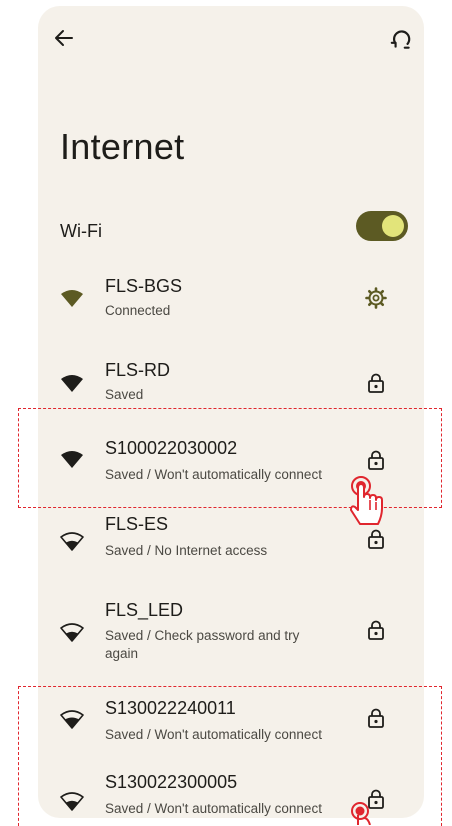 The height and width of the screenshot is (826, 452). I want to click on toggle-knob, so click(393, 226).